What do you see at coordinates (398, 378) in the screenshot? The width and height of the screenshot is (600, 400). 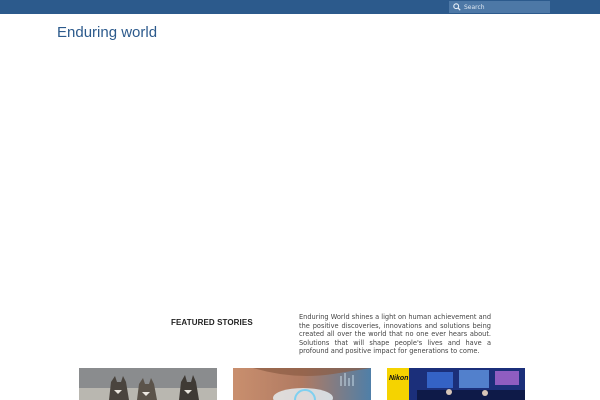 I see `nikon-logo: Nikon` at bounding box center [398, 378].